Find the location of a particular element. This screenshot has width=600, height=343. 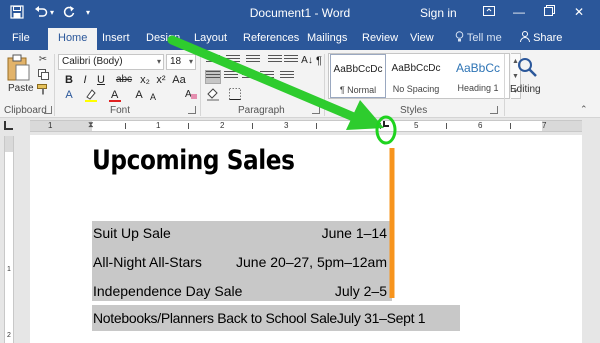

clipboard-launcher-icon is located at coordinates (48, 110).